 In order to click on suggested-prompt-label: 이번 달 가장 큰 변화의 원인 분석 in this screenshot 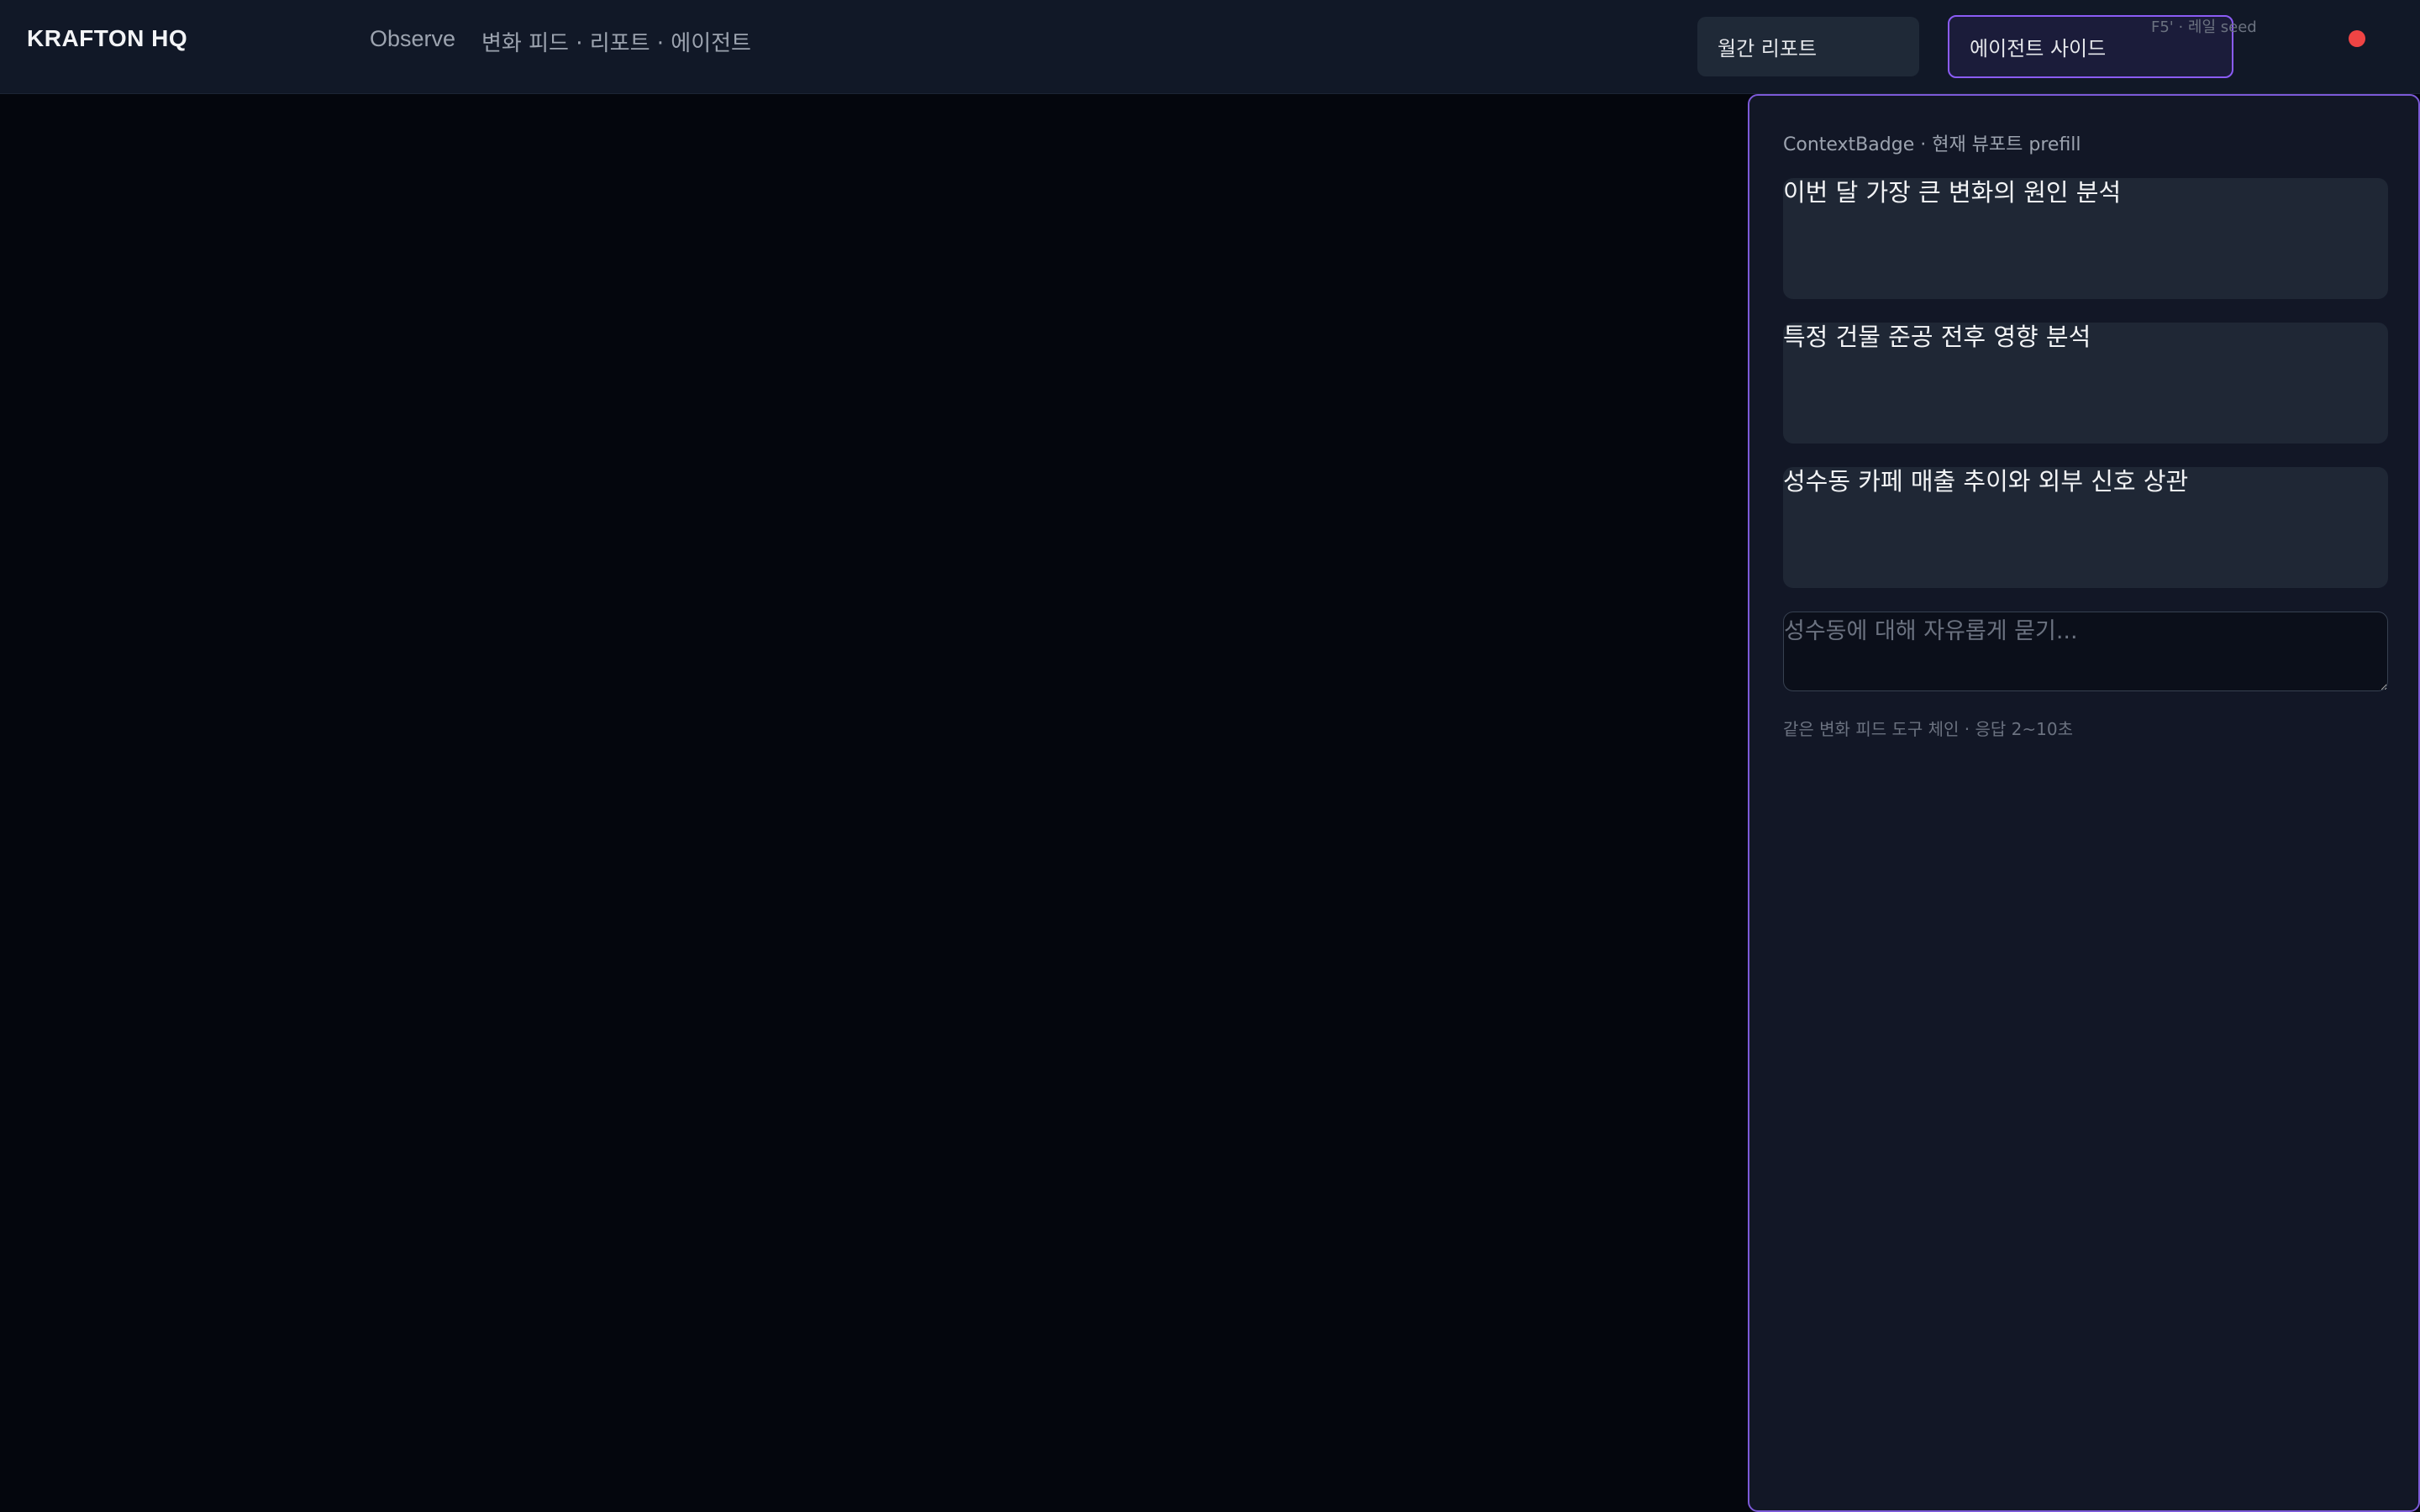, I will do `click(1952, 192)`.